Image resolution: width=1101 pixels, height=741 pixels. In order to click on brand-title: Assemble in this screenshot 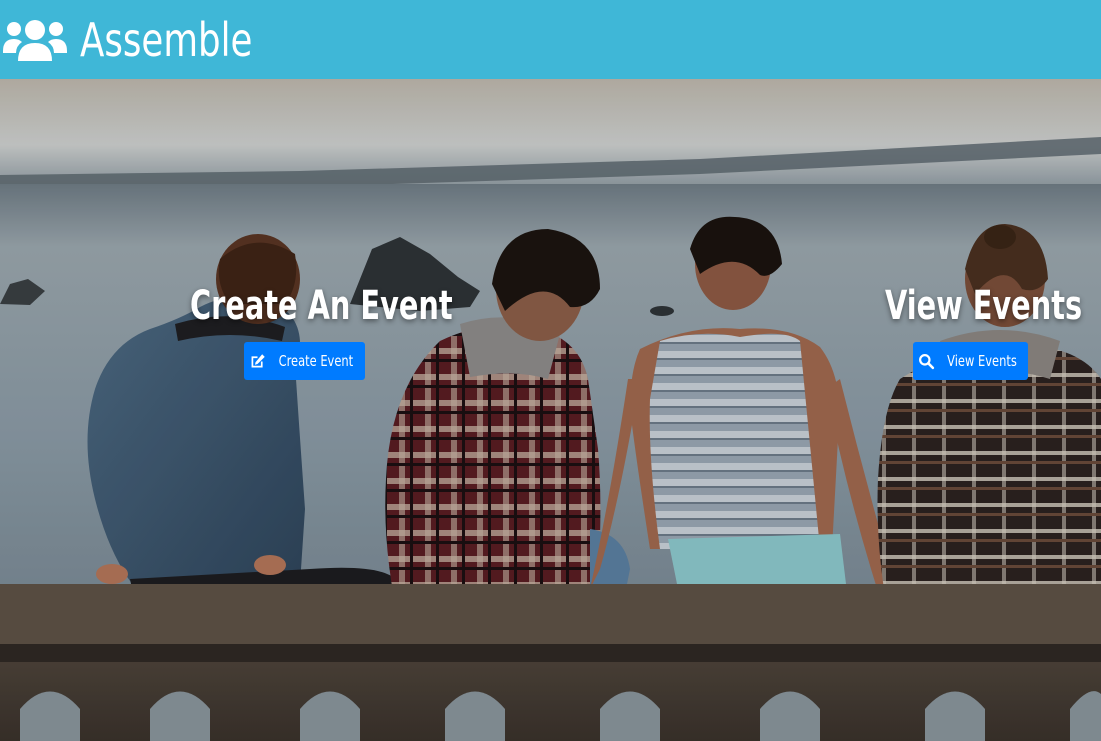, I will do `click(166, 40)`.